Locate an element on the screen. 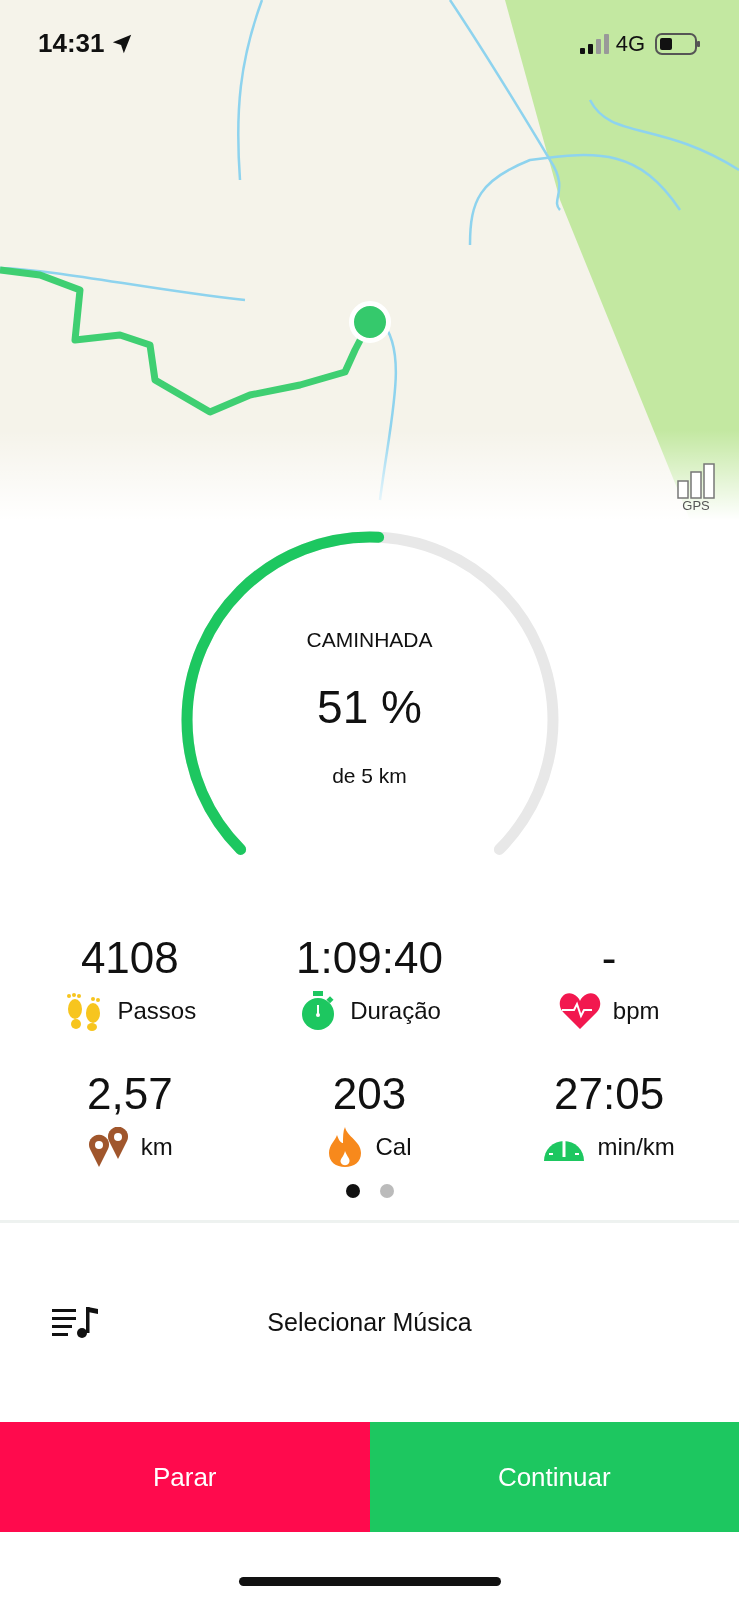  action-button: Continuar is located at coordinates (554, 1477).